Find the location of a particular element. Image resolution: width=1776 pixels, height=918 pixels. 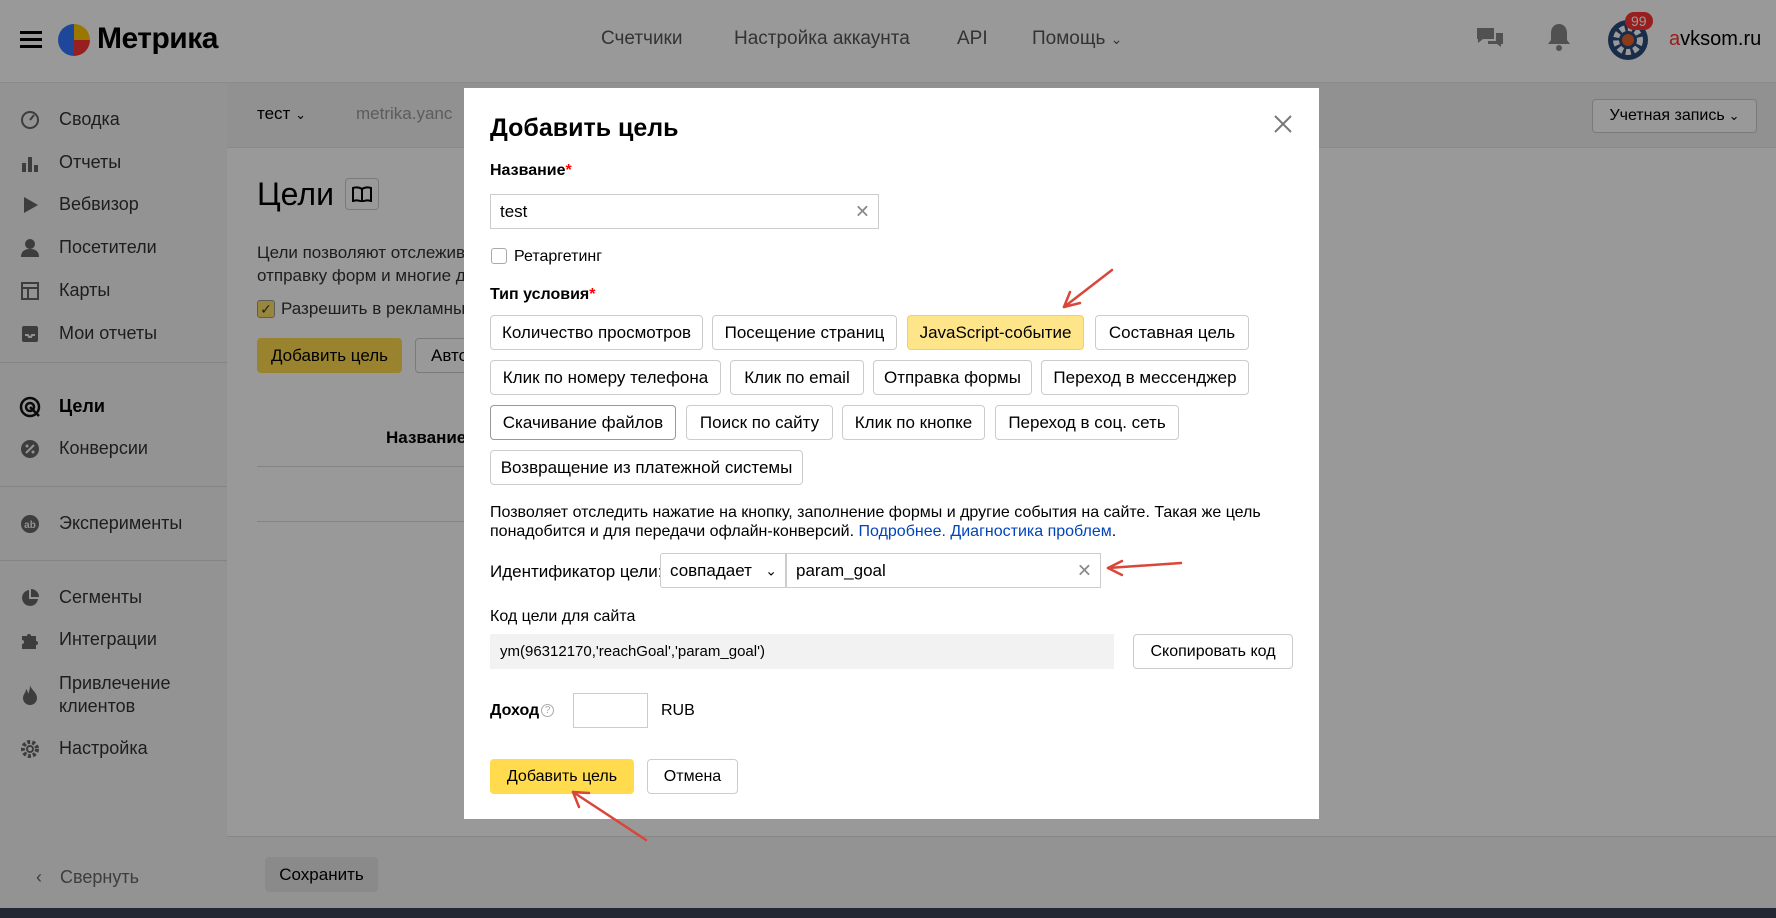

close-icon is located at coordinates (1283, 124).